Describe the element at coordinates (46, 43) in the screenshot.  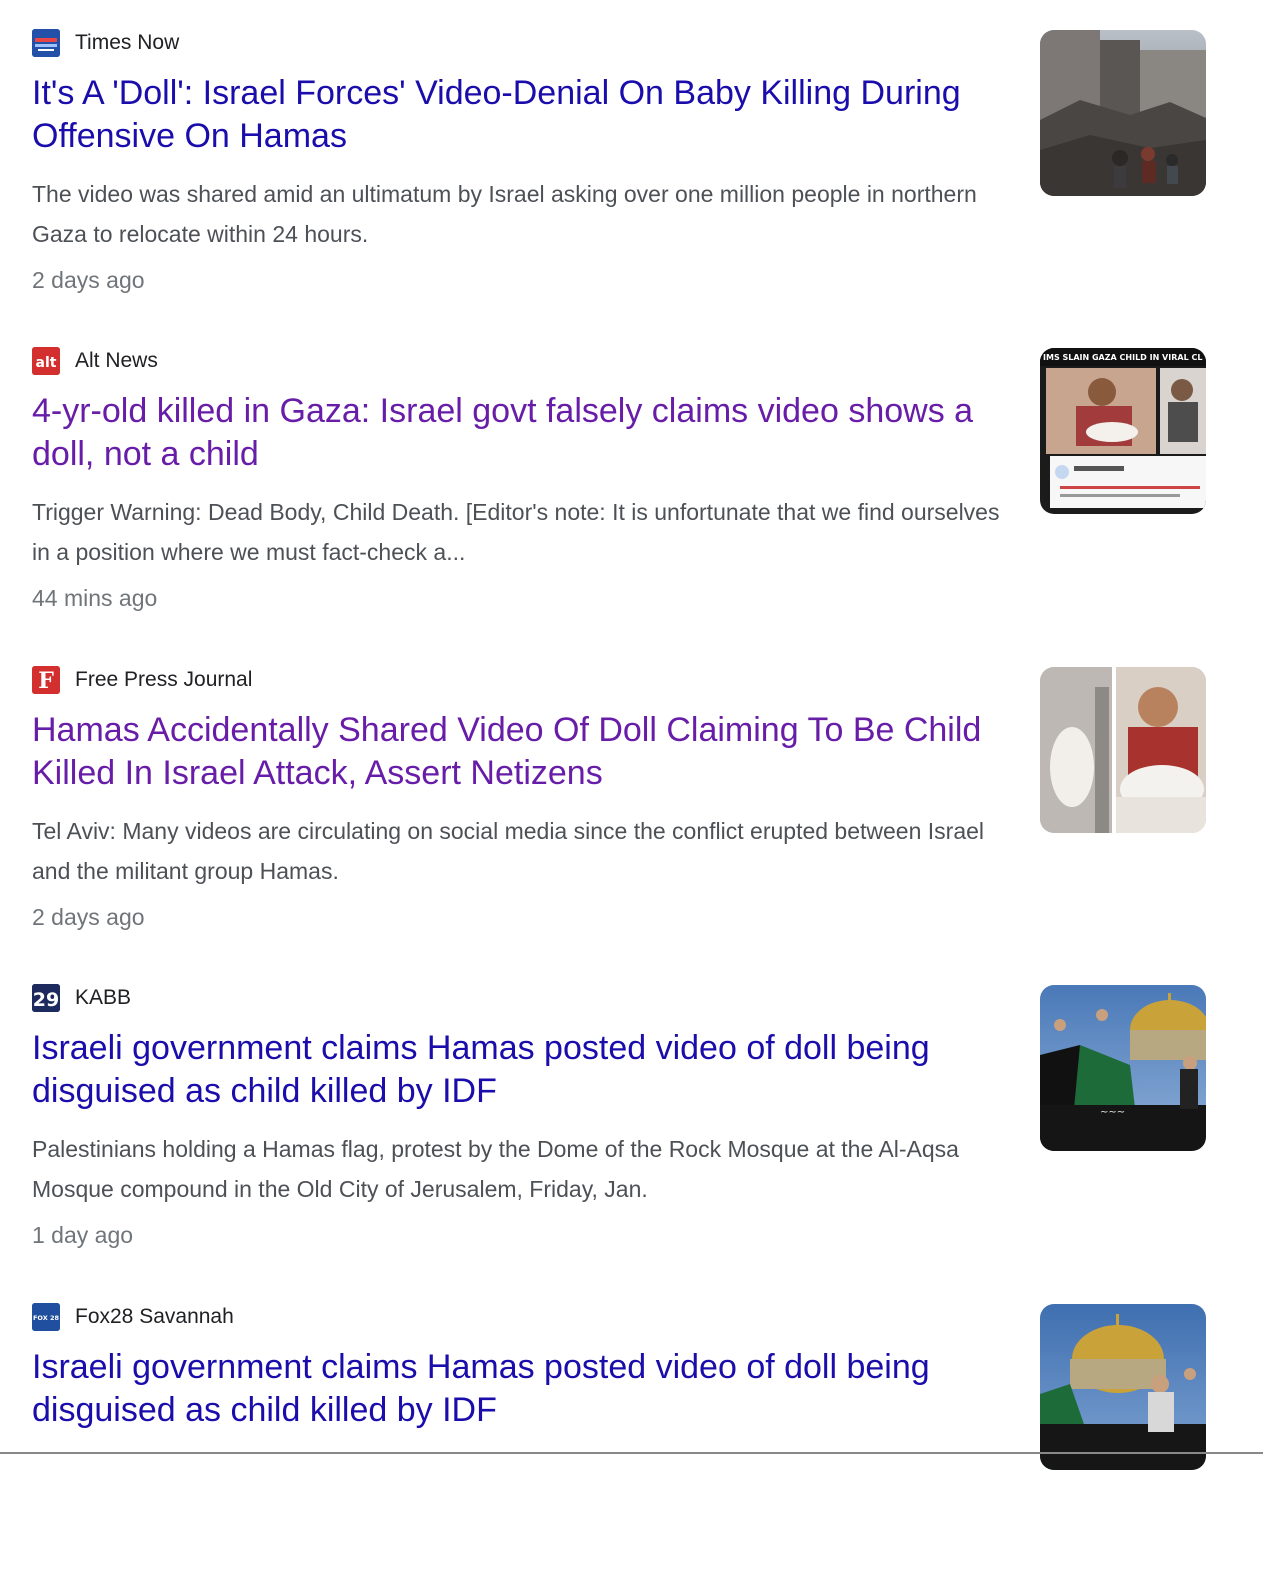
I see `times-now-logo-icon` at that location.